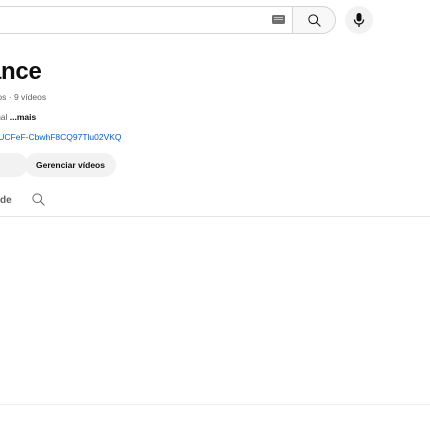 The image size is (430, 430). What do you see at coordinates (21, 71) in the screenshot?
I see `channel-name: ance` at bounding box center [21, 71].